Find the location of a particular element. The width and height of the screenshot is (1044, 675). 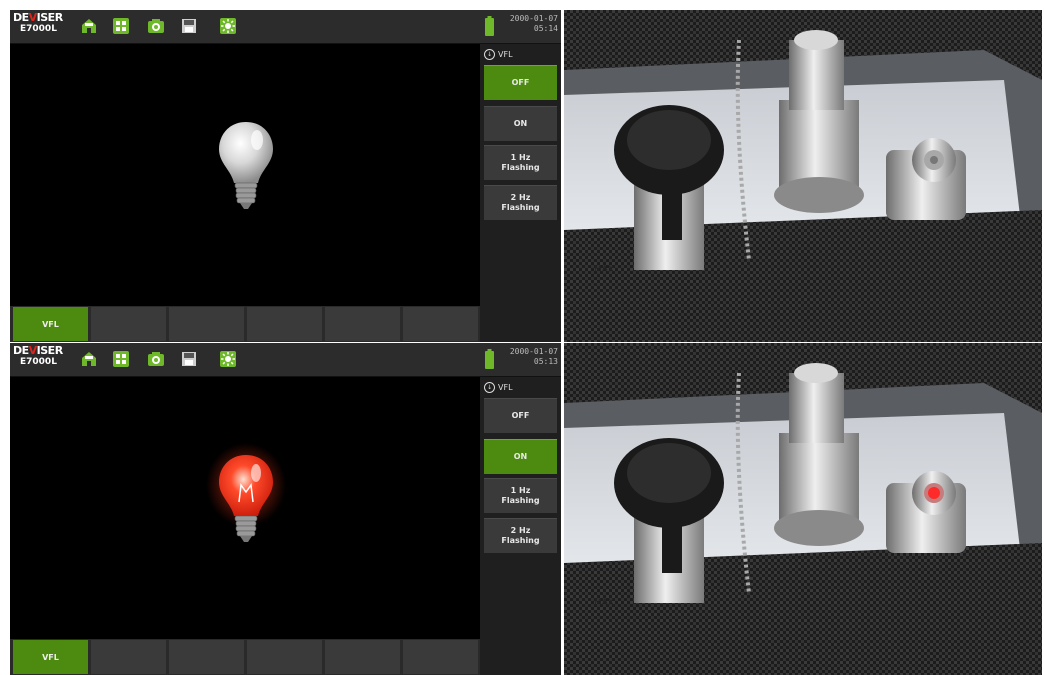

top-toolbar: DEVISER E7000L 2000-01-07 05:13 is located at coordinates (285, 360).